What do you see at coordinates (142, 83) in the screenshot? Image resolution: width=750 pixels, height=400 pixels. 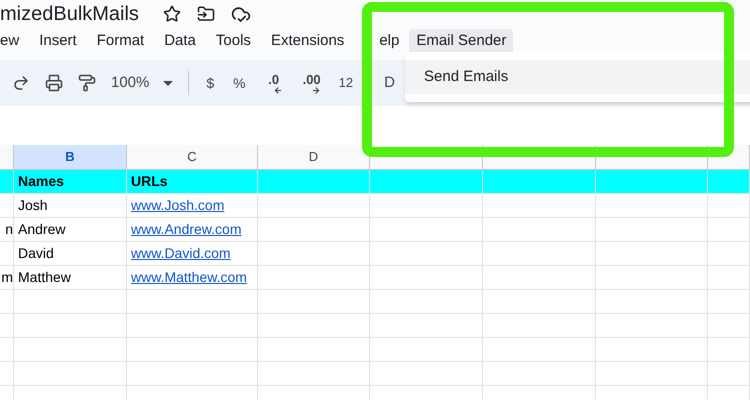 I see `zoom-select: 100%` at bounding box center [142, 83].